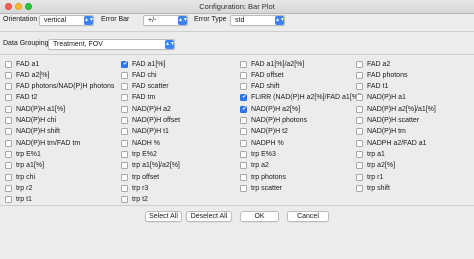  I want to click on feature-checkbox: trp chi, so click(20, 177).